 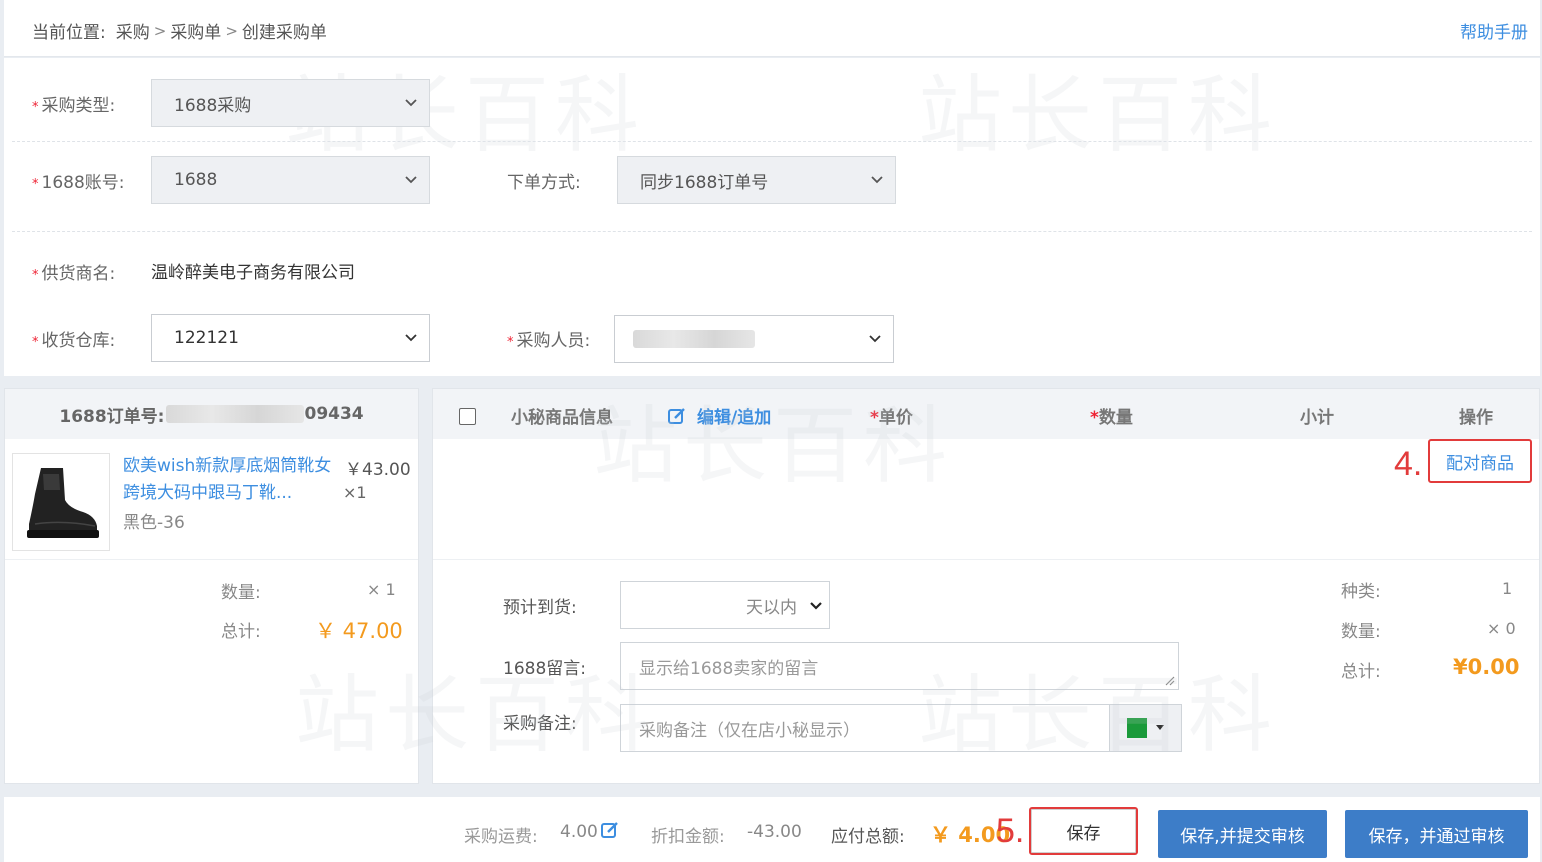 What do you see at coordinates (1136, 728) in the screenshot?
I see `color-swatch` at bounding box center [1136, 728].